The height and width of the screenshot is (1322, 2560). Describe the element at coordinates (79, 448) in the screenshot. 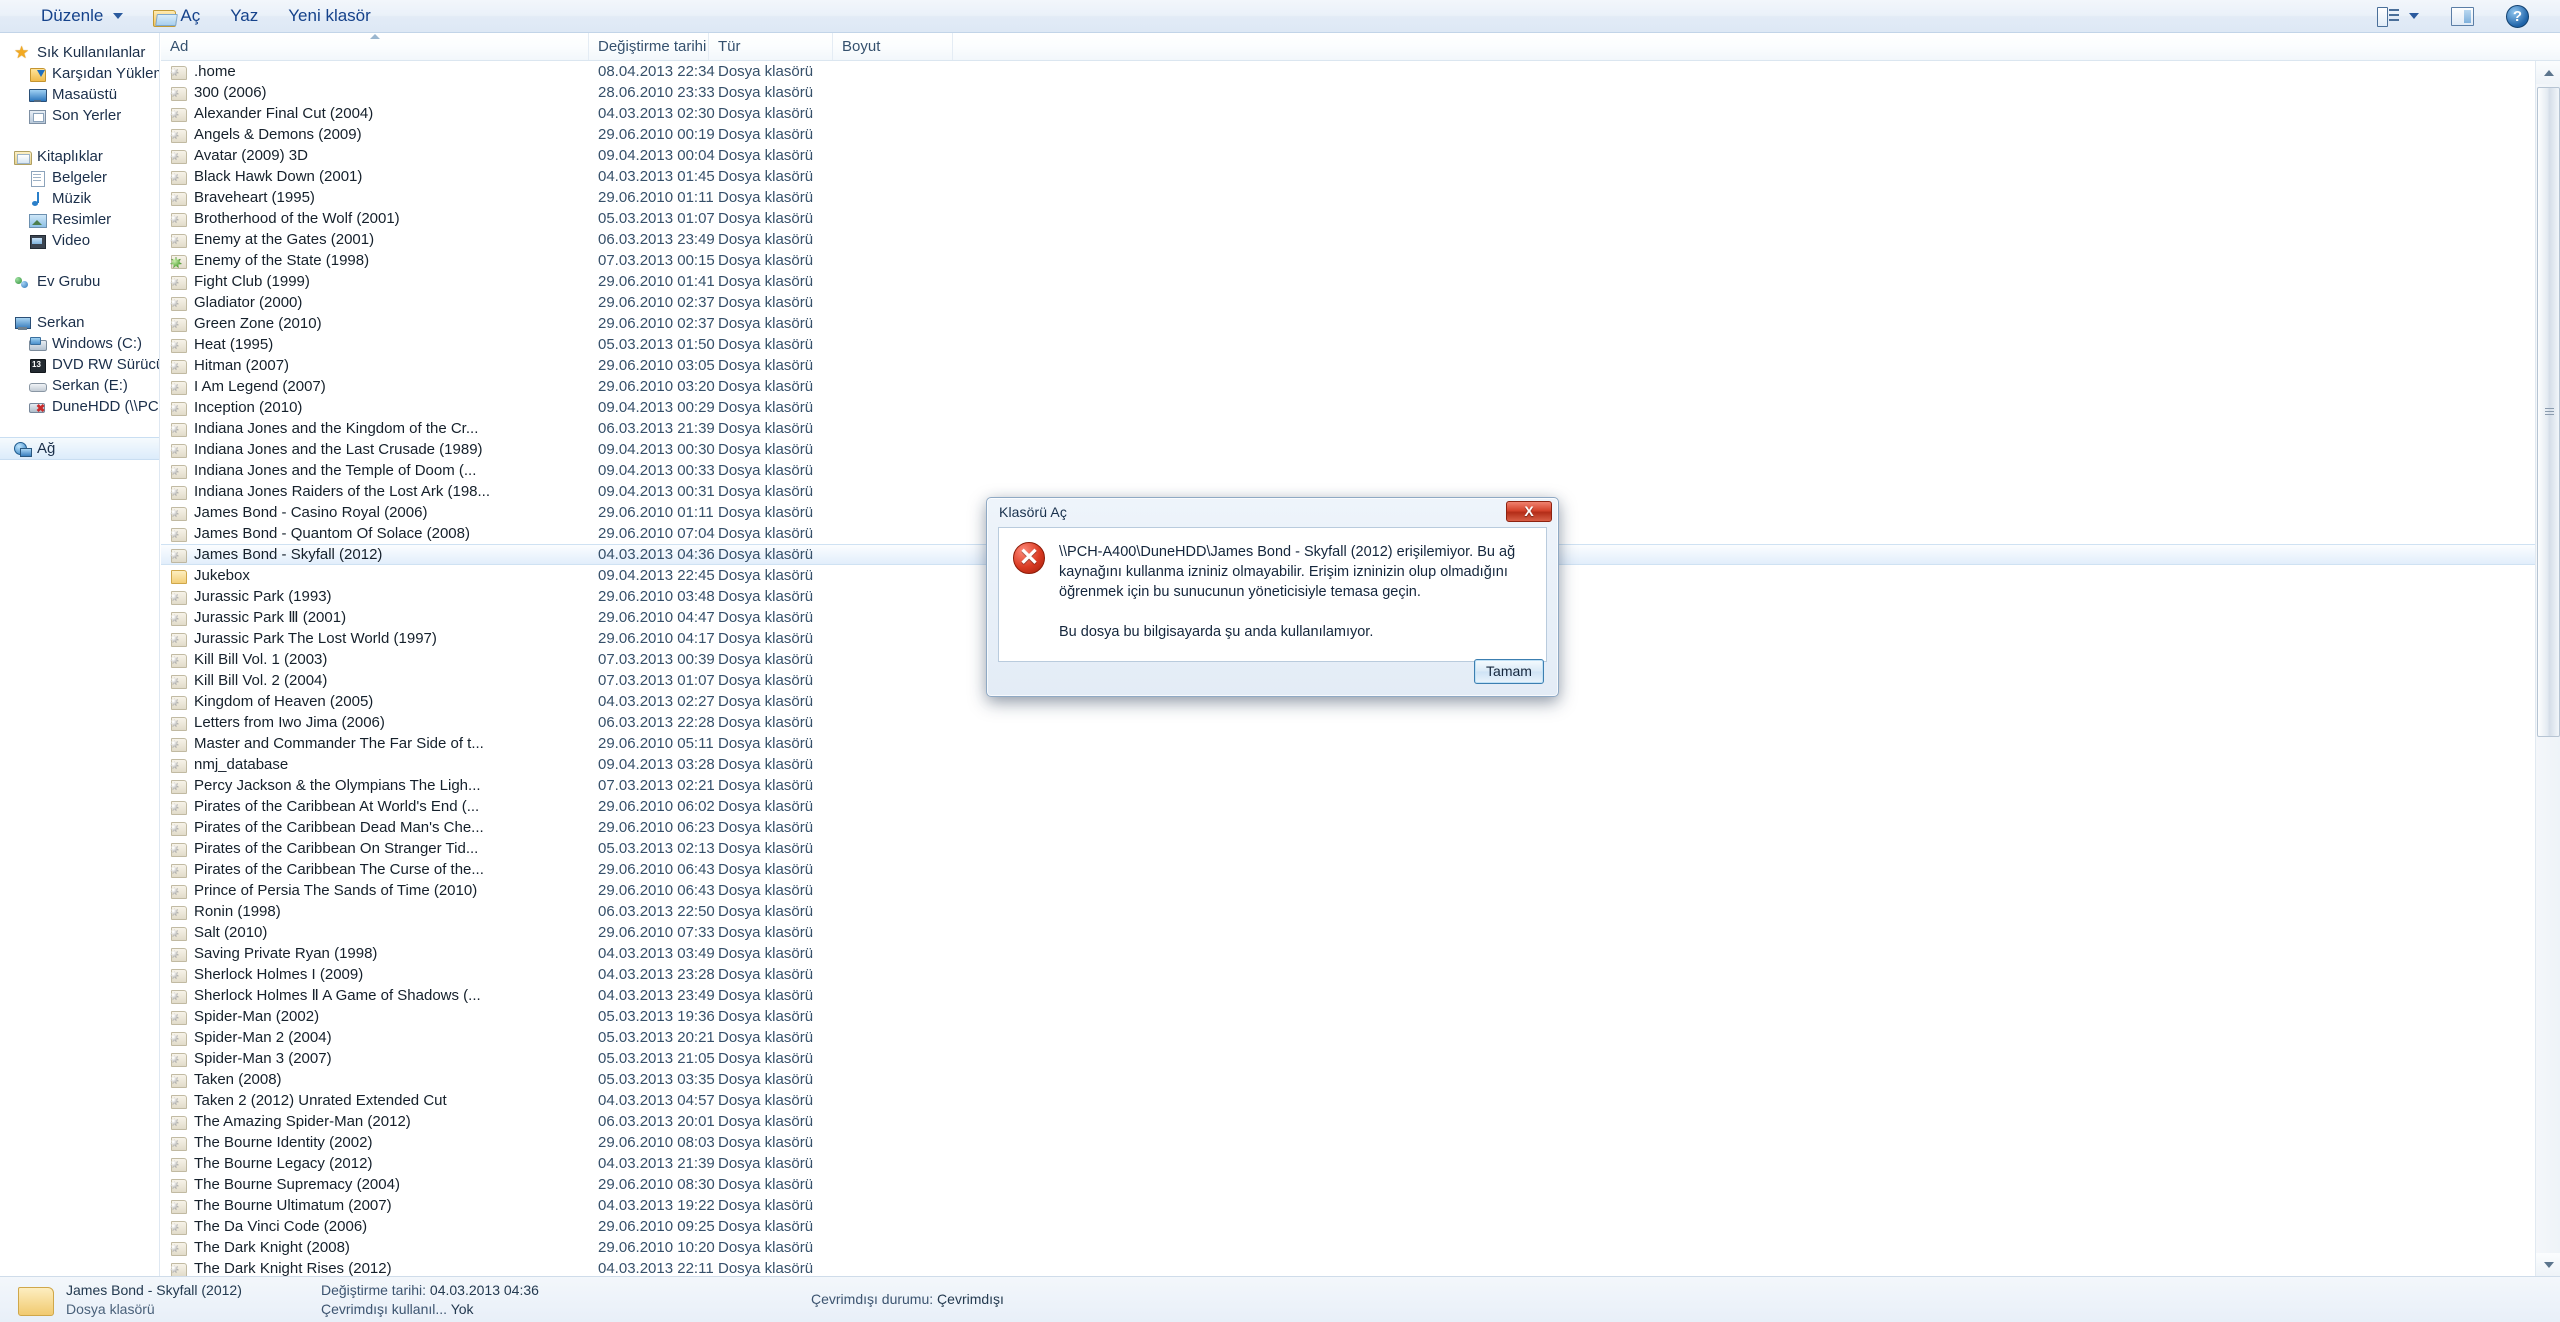

I see `sidebar-item-a-: Ağ` at that location.